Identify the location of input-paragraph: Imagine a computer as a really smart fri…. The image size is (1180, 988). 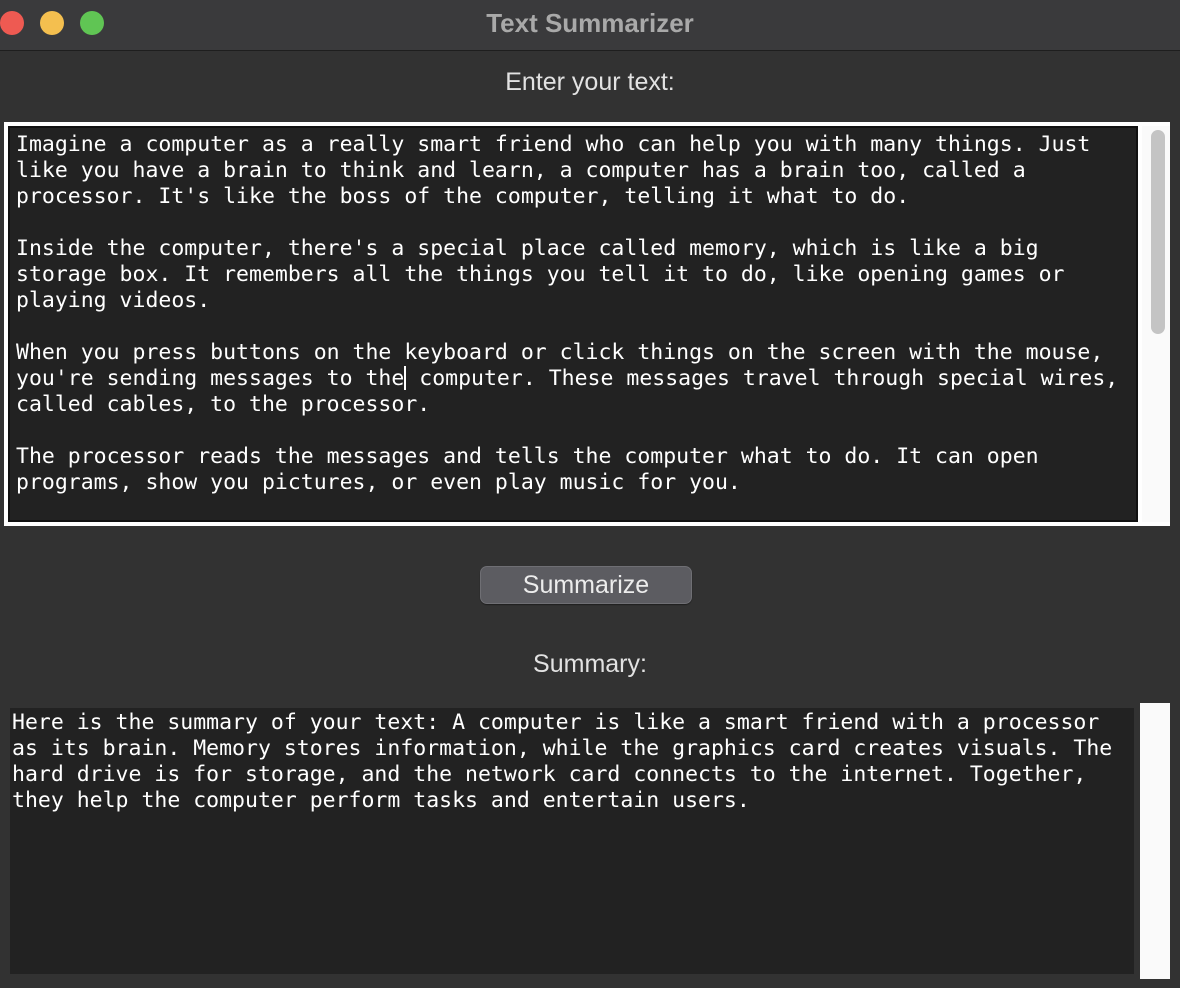
(560, 170).